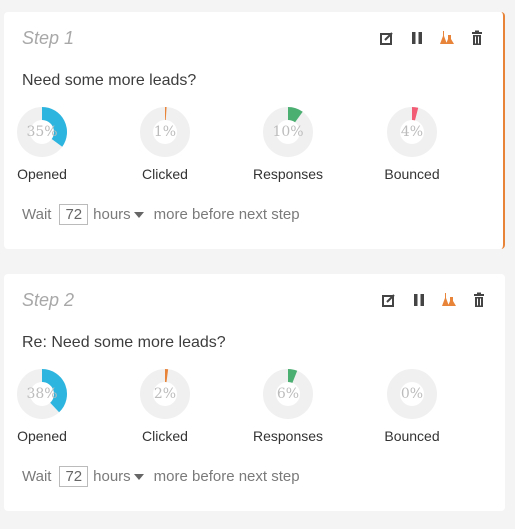 The width and height of the screenshot is (515, 529). I want to click on stat-bounced: 4% Bounced, so click(412, 144).